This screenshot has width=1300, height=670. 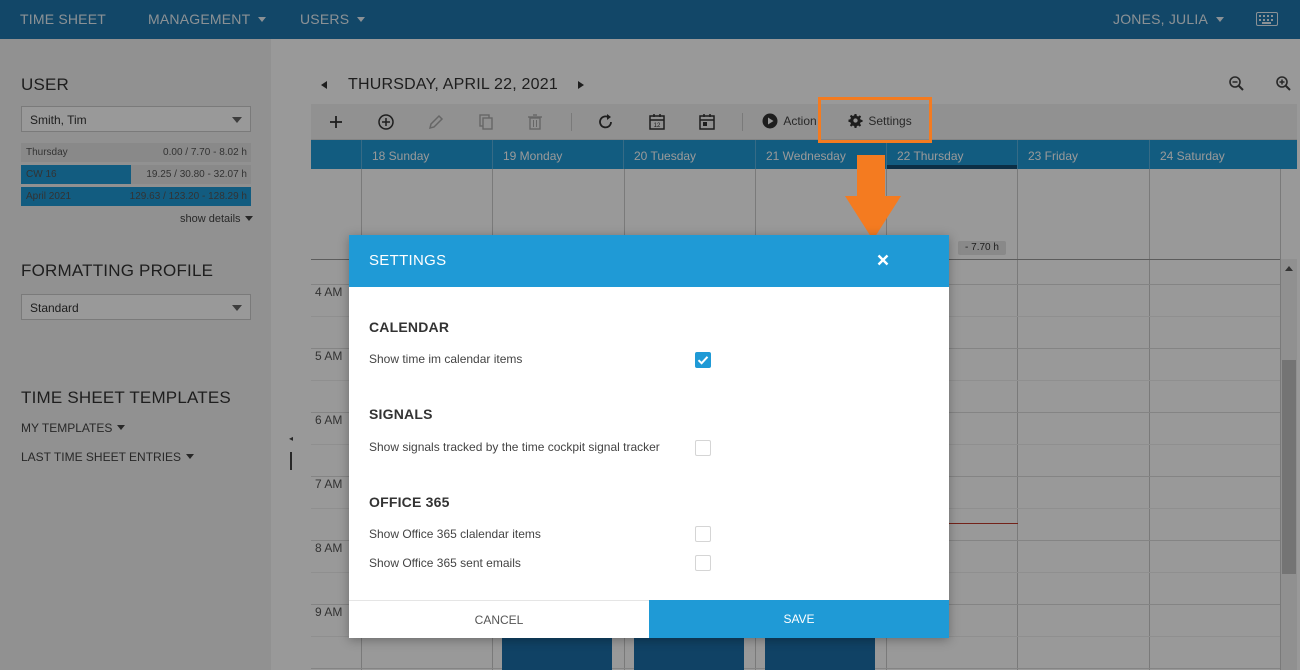 I want to click on dialog-title: SETTINGS, so click(x=408, y=260).